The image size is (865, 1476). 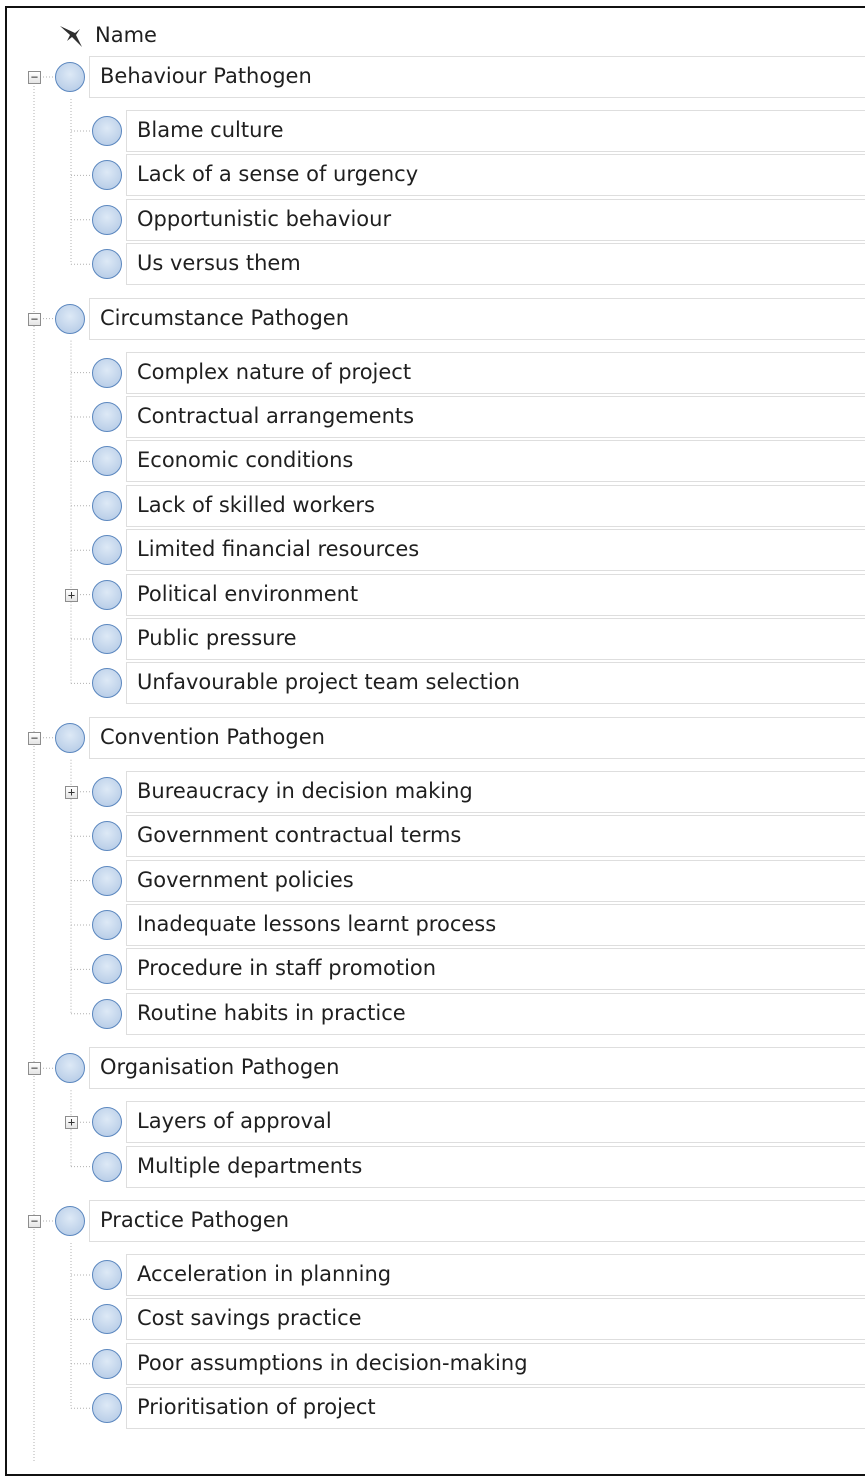 What do you see at coordinates (225, 317) in the screenshot?
I see `tree-group-label: Circumstance Pathogen` at bounding box center [225, 317].